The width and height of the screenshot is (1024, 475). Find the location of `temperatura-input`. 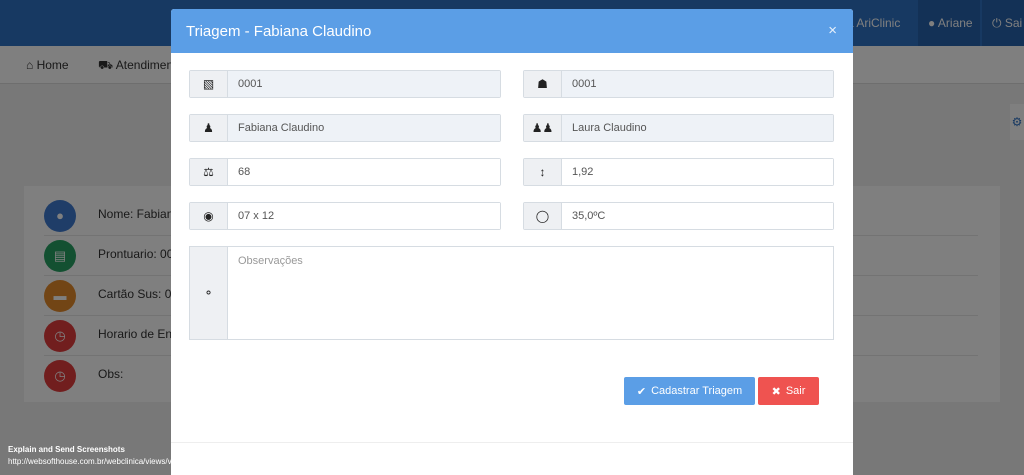

temperatura-input is located at coordinates (697, 216).